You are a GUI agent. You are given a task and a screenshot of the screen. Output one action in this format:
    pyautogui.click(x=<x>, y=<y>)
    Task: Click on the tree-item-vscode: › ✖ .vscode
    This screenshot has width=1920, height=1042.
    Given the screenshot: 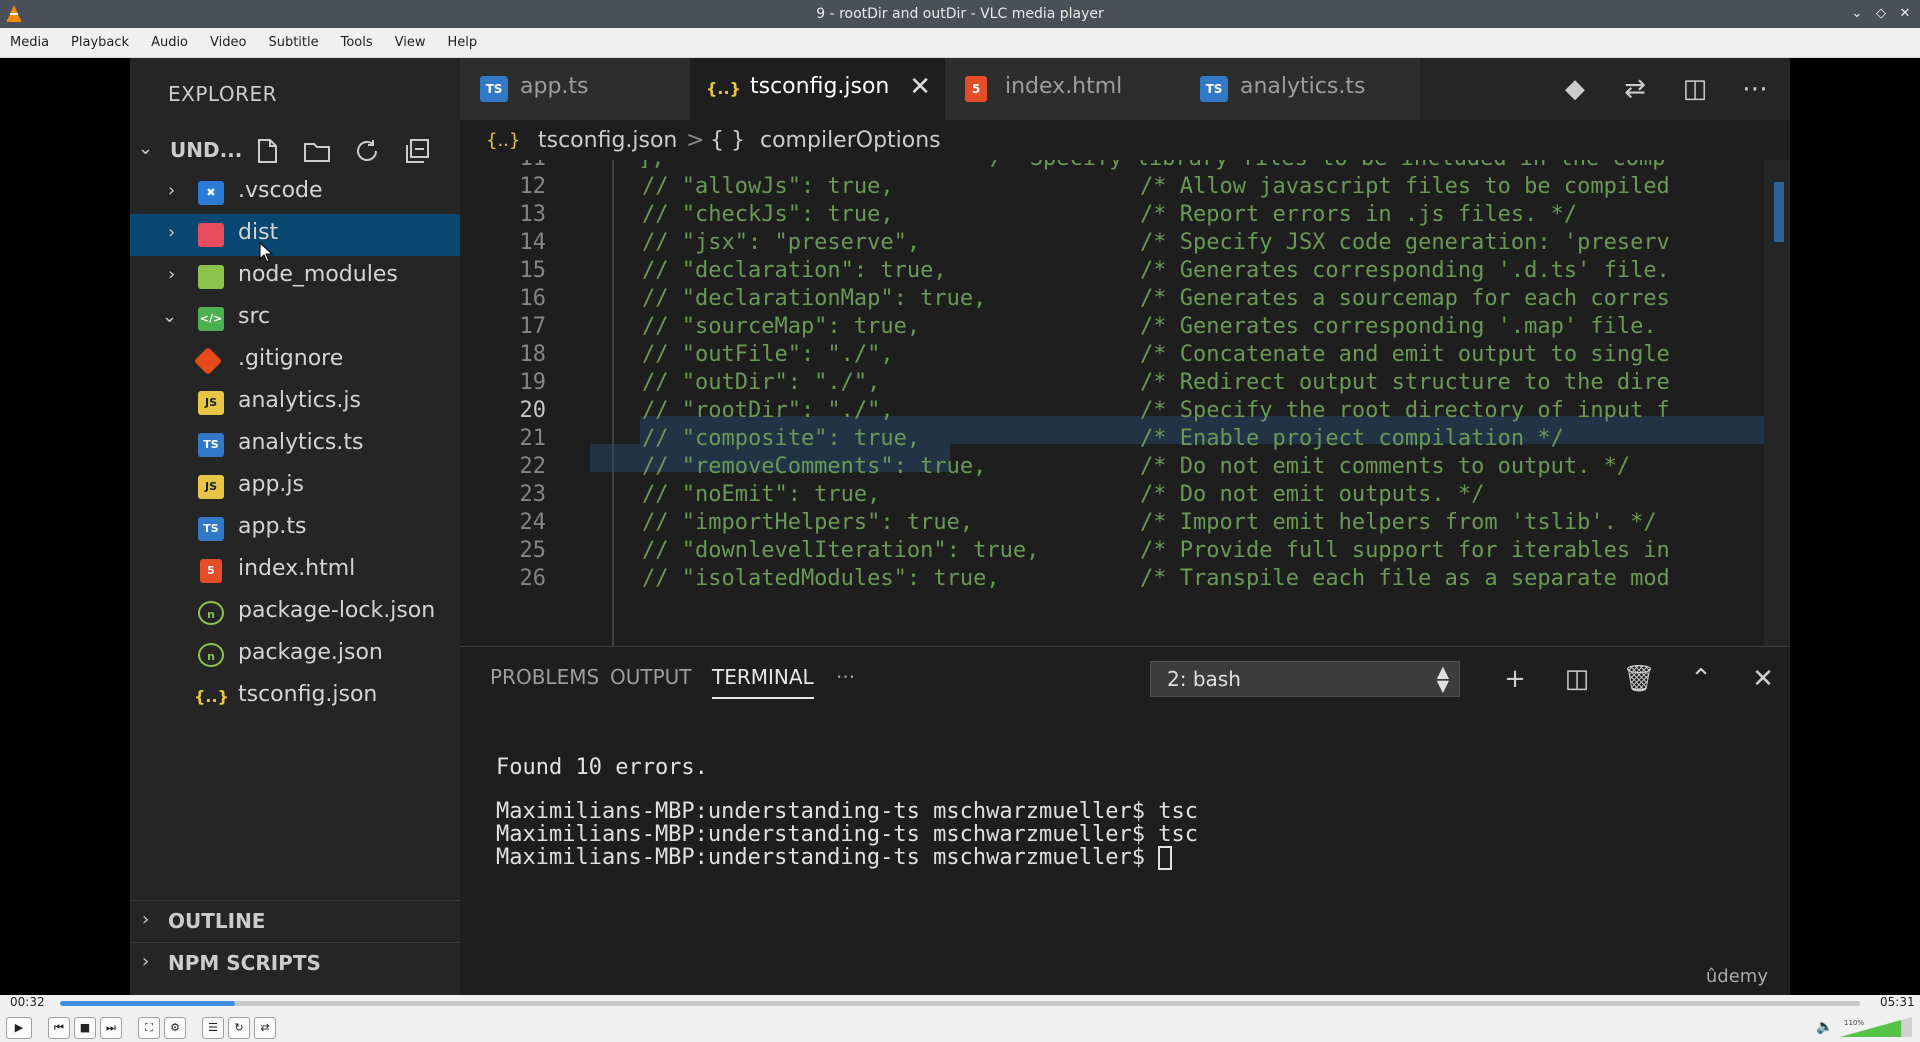 What is the action you would take?
    pyautogui.click(x=295, y=193)
    